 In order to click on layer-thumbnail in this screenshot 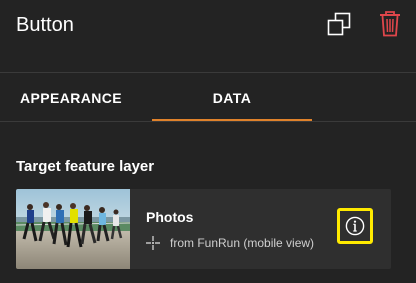, I will do `click(73, 229)`.